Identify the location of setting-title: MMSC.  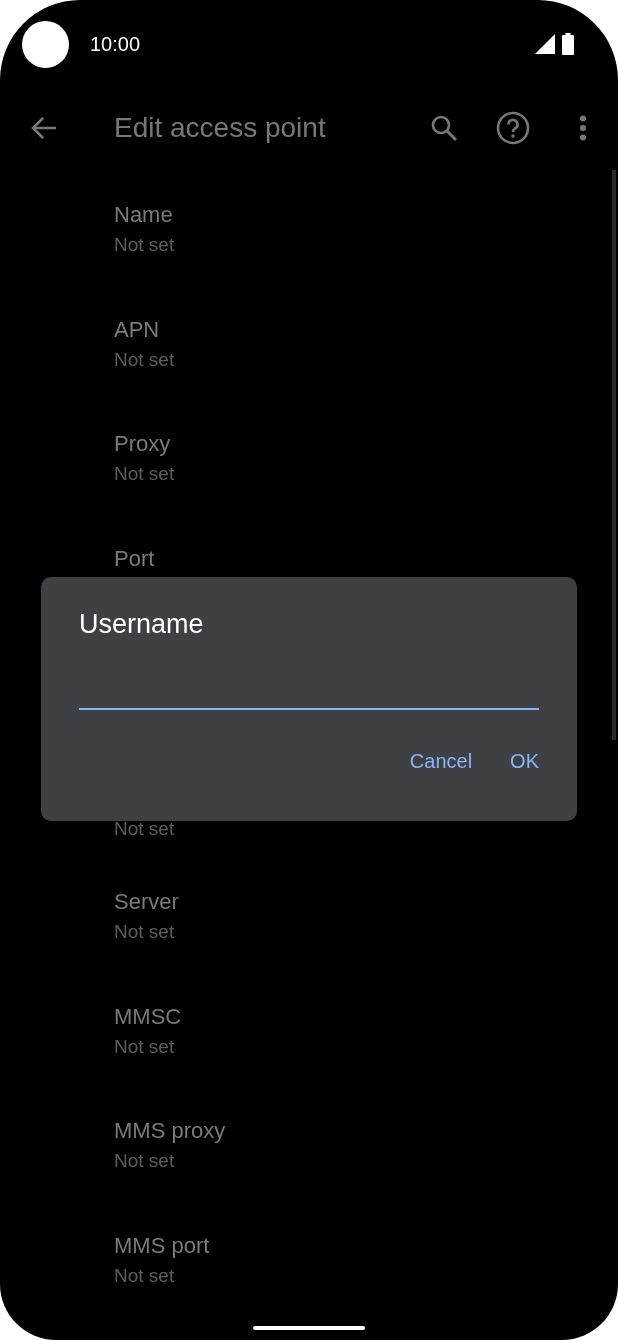
(148, 1016).